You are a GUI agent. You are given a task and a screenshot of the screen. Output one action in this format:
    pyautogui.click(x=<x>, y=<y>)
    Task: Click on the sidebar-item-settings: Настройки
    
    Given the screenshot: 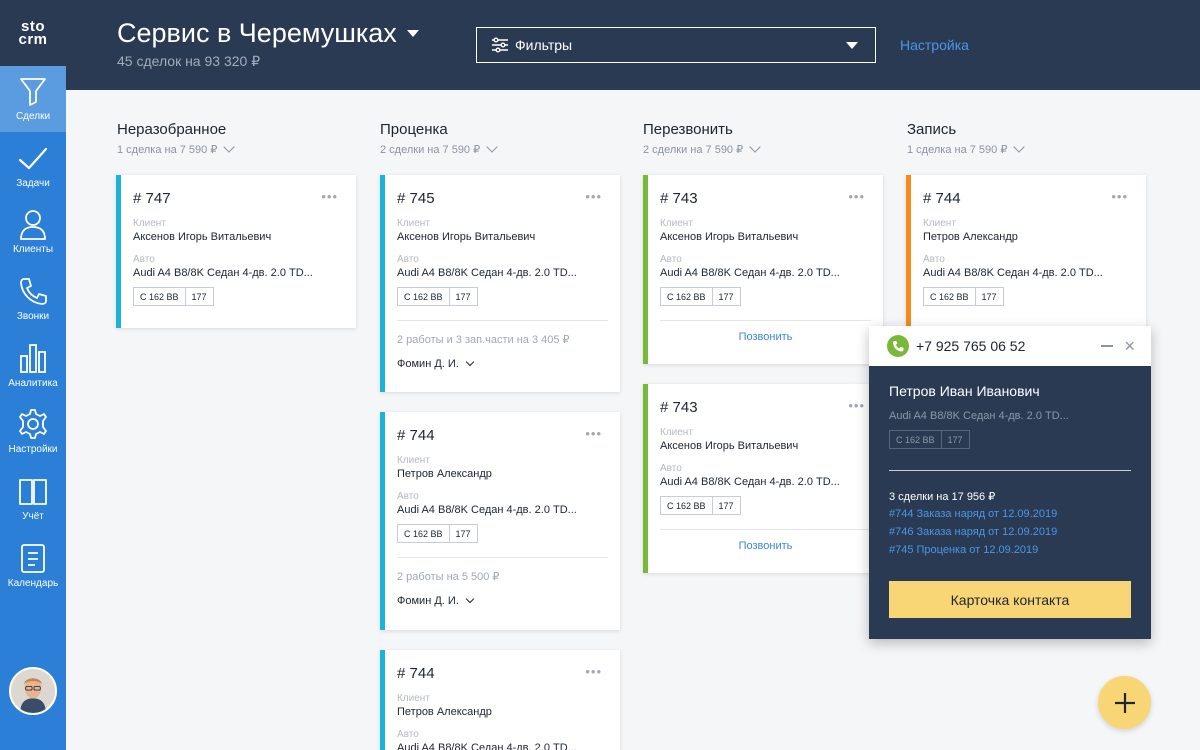 What is the action you would take?
    pyautogui.click(x=33, y=432)
    